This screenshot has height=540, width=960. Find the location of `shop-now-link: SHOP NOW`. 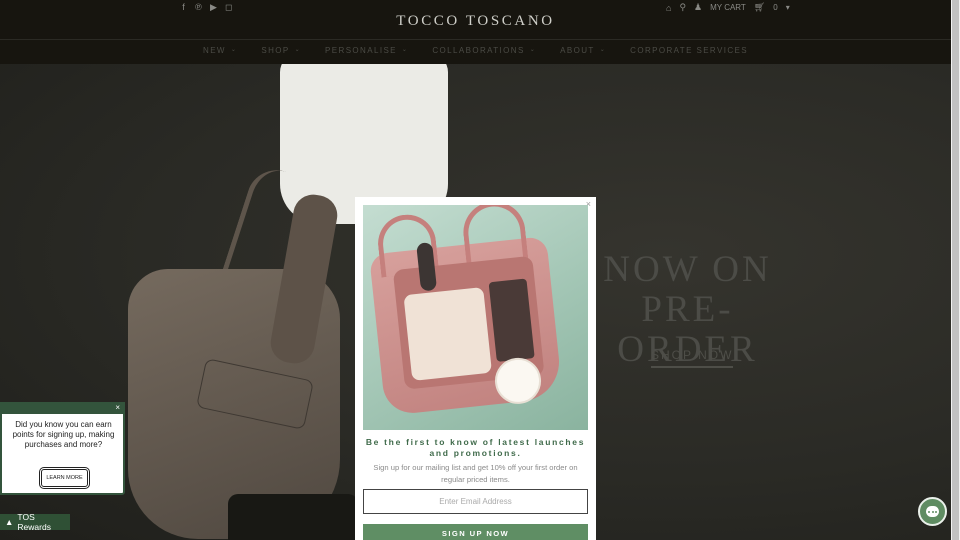

shop-now-link: SHOP NOW is located at coordinates (692, 358).